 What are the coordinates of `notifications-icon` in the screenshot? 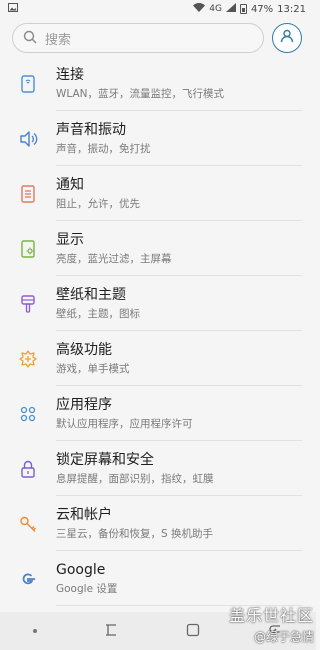 It's located at (28, 193).